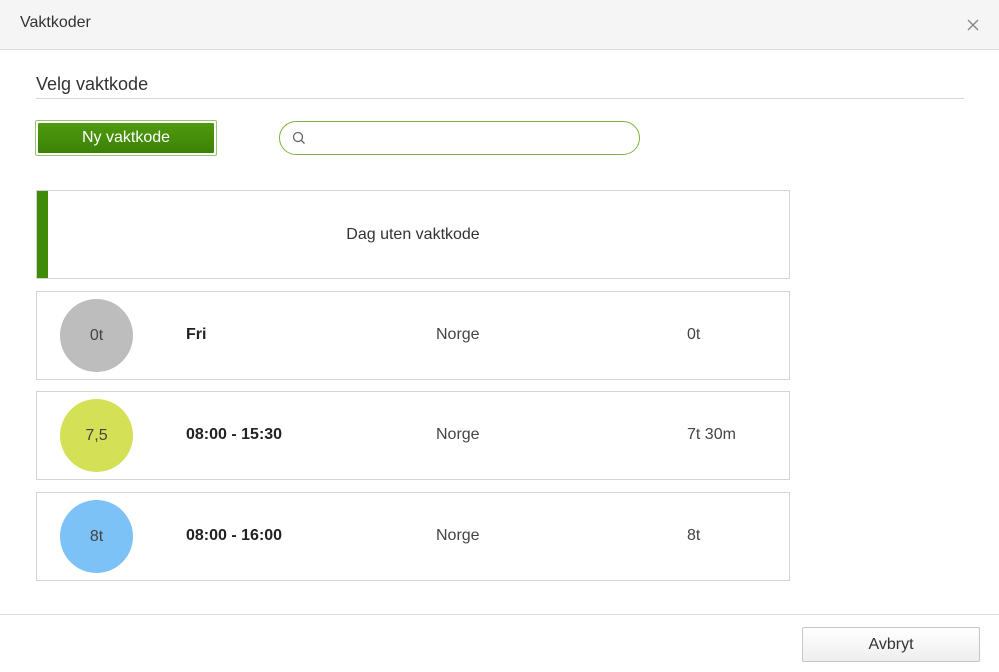 The width and height of the screenshot is (999, 672). What do you see at coordinates (96, 435) in the screenshot?
I see `shift-badge: 7,5` at bounding box center [96, 435].